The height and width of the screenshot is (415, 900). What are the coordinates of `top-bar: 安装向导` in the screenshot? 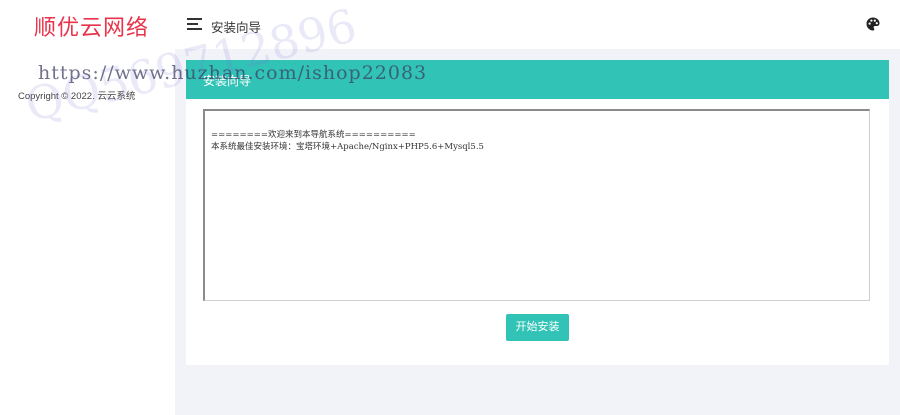 It's located at (537, 24).